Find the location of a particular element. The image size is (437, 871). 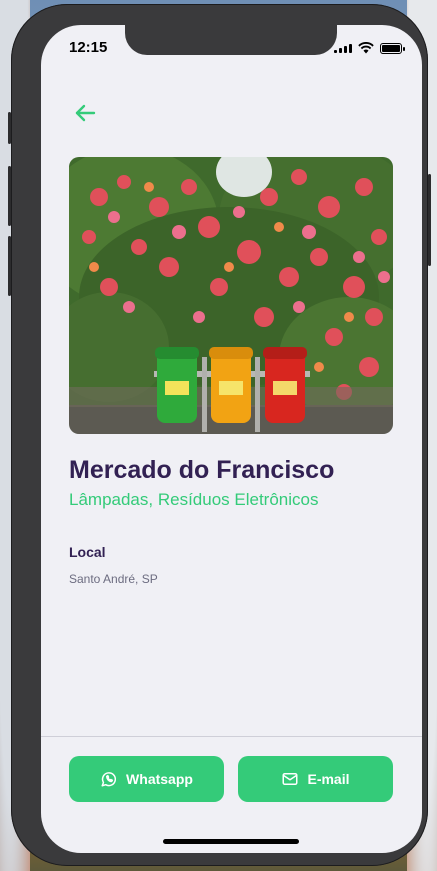

volume-up-button is located at coordinates (9, 196).